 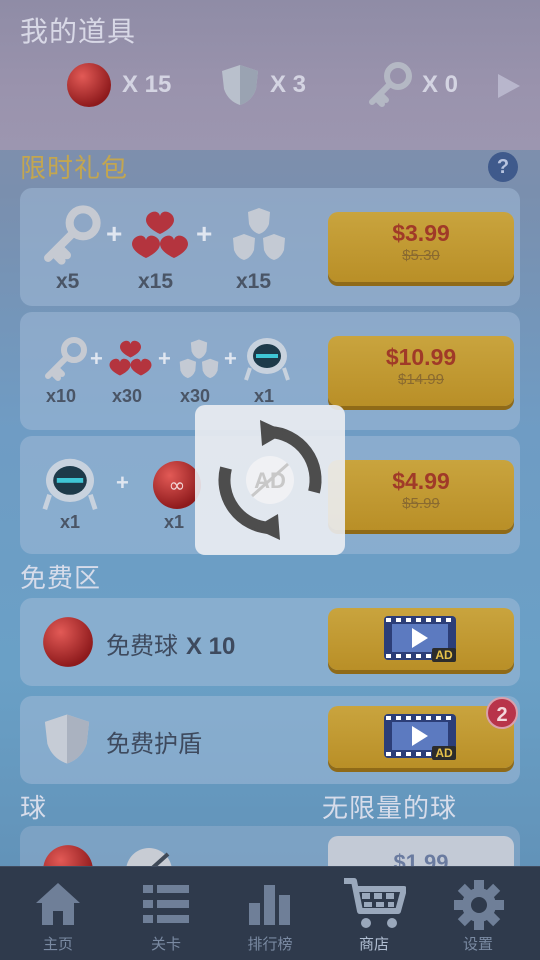 What do you see at coordinates (421, 481) in the screenshot?
I see `pack3-price: $4.99` at bounding box center [421, 481].